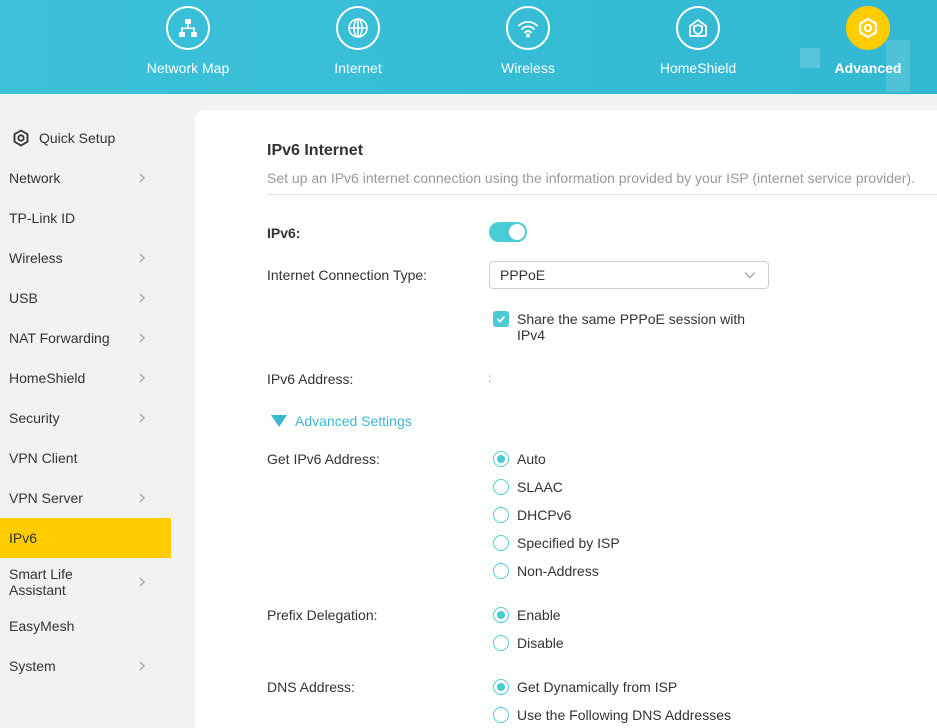  Describe the element at coordinates (629, 275) in the screenshot. I see `connection-type-select: PPPoE` at that location.